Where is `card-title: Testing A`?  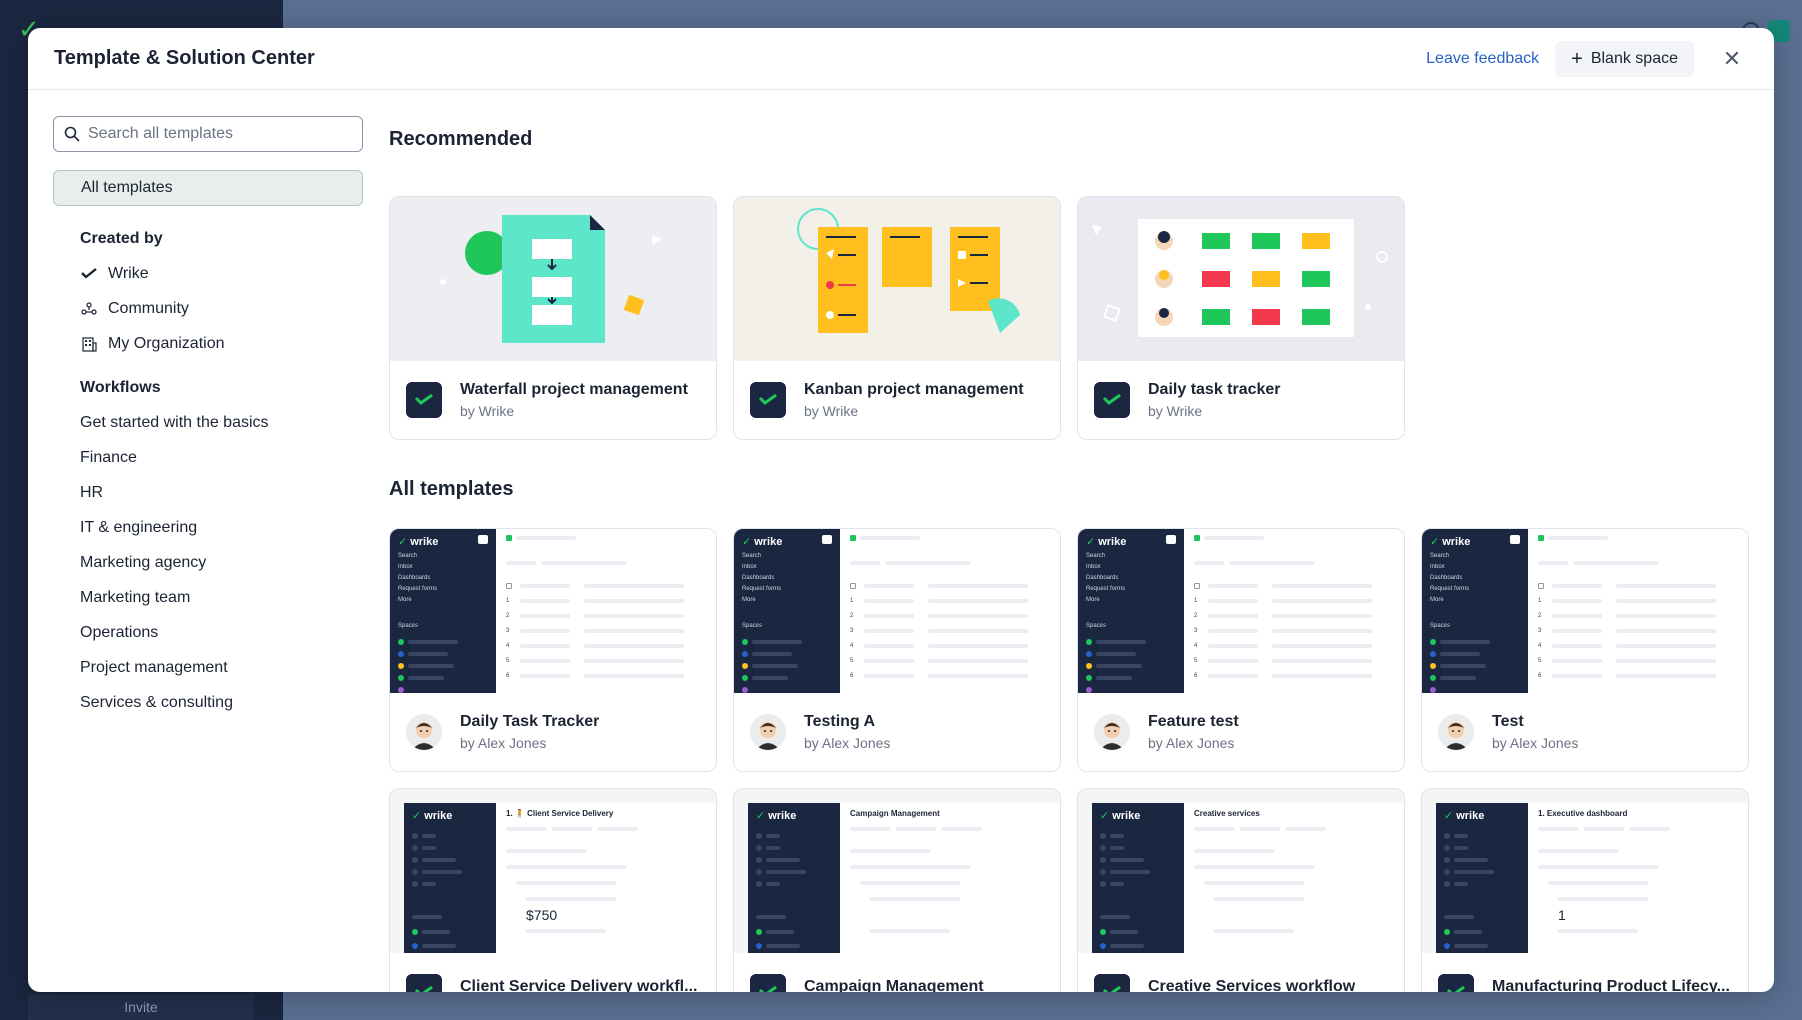 card-title: Testing A is located at coordinates (840, 721).